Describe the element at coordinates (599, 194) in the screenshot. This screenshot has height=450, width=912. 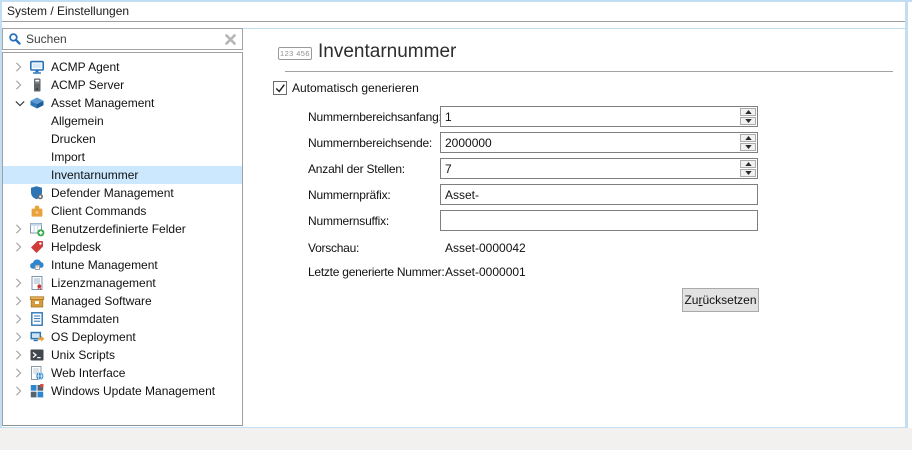
I see `nummernpräfix-input` at that location.